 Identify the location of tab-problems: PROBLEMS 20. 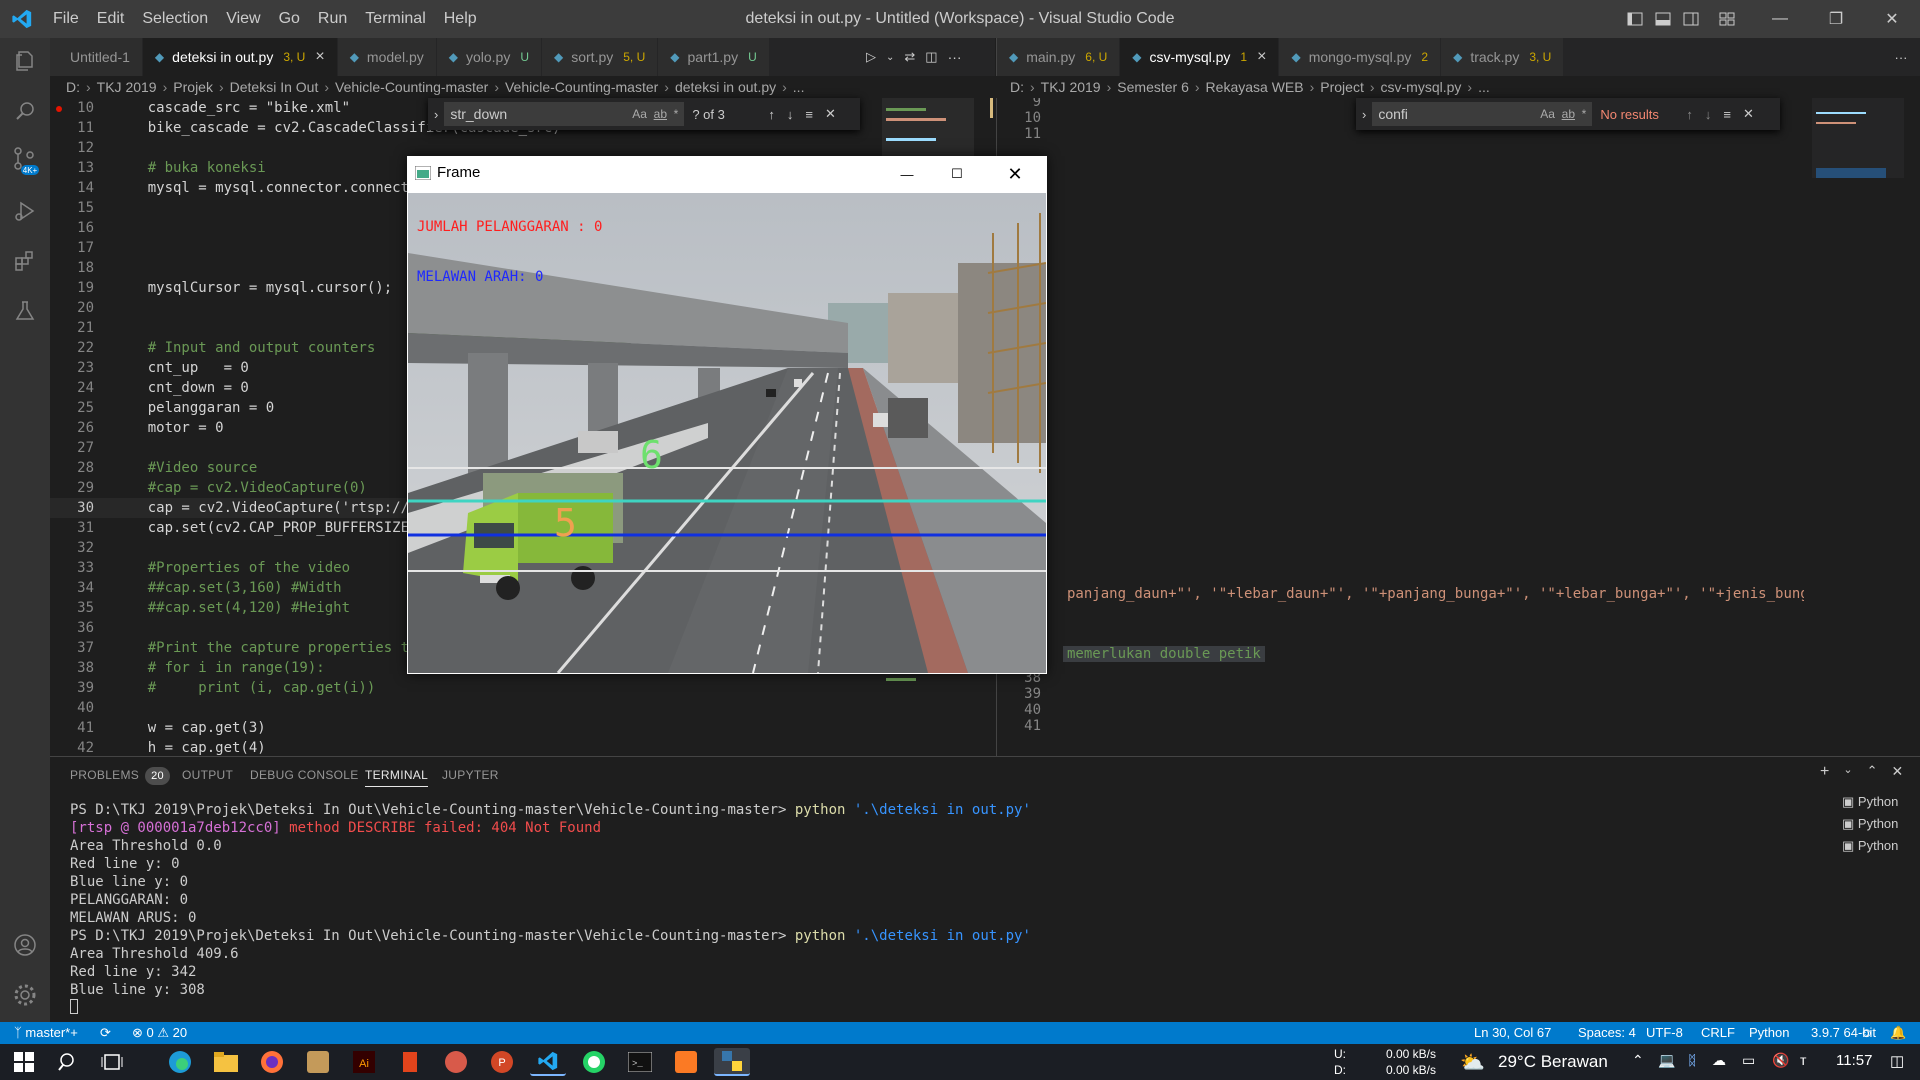
(120, 775).